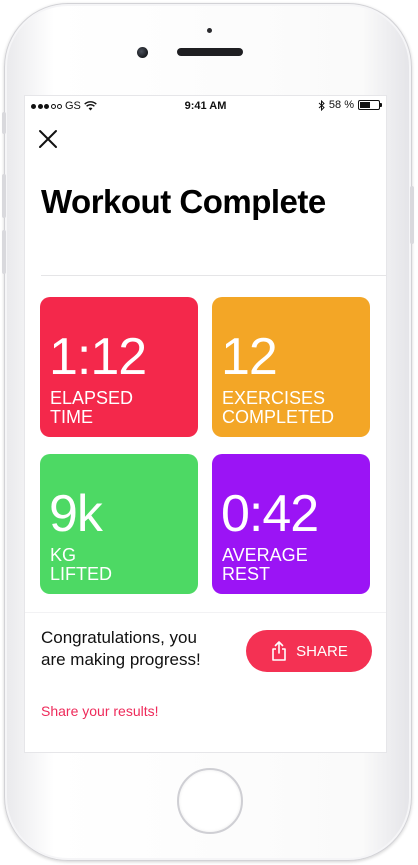 The height and width of the screenshot is (865, 418). Describe the element at coordinates (183, 201) in the screenshot. I see `page-title: Workout Complete` at that location.